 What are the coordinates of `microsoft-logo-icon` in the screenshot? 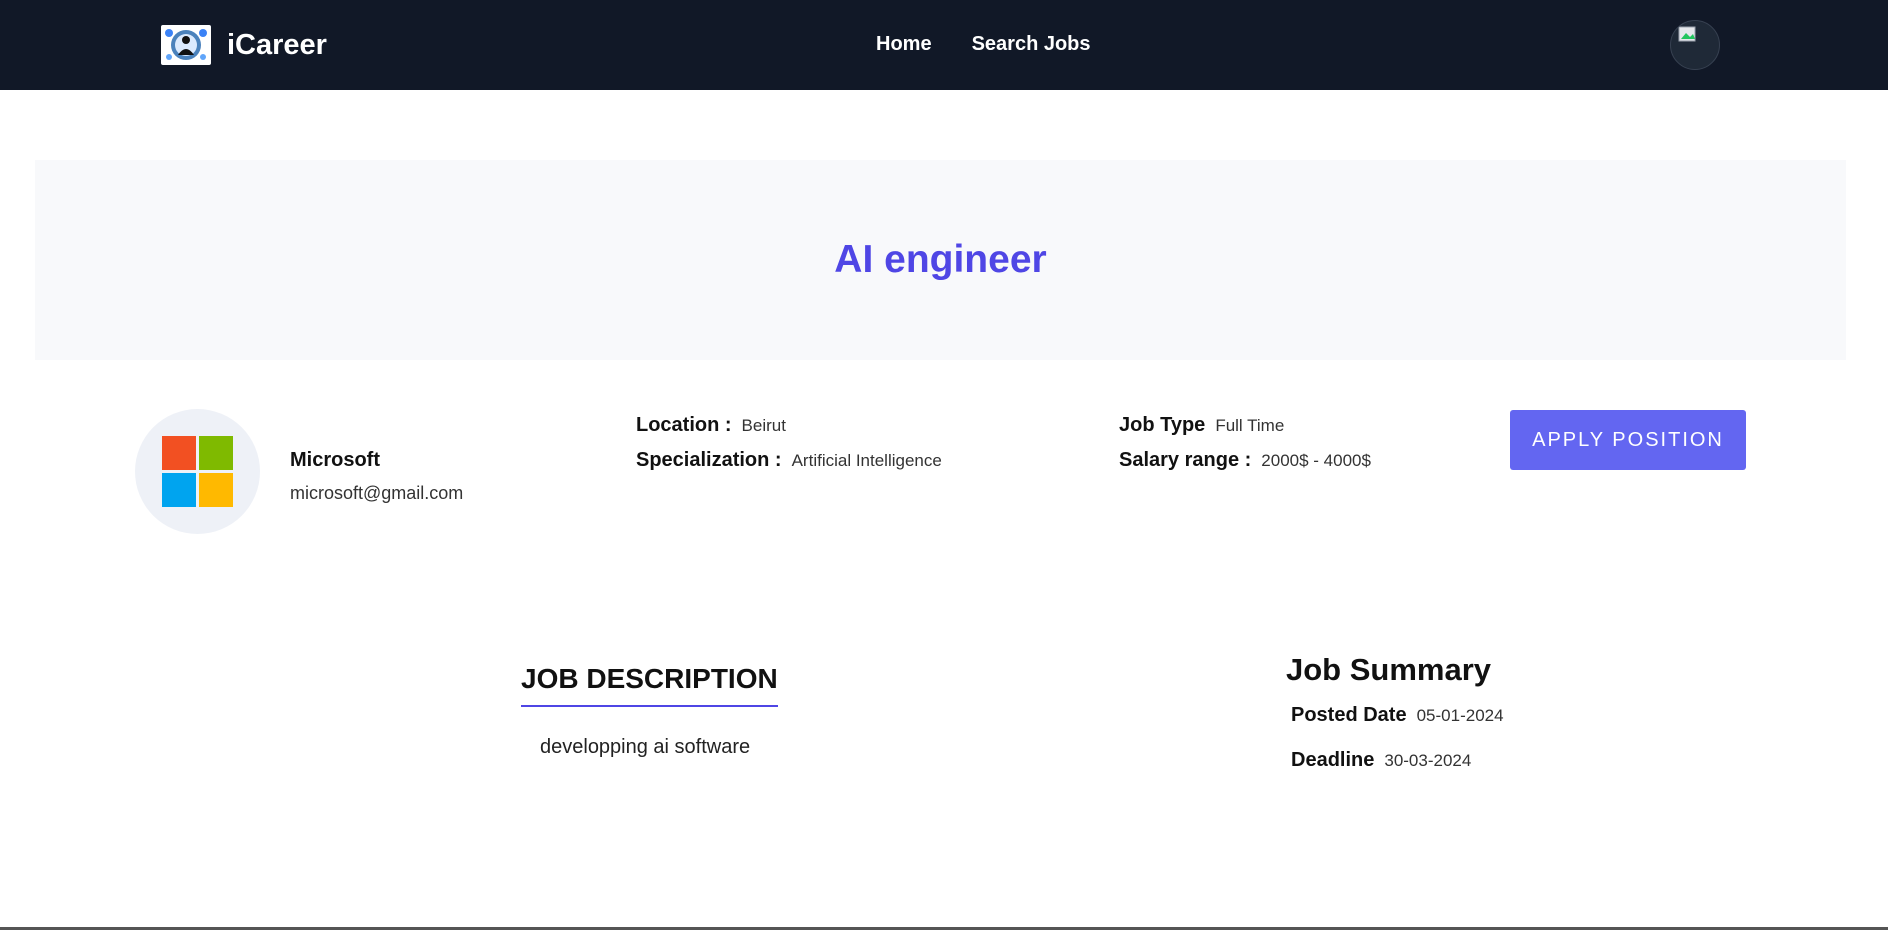 It's located at (197, 471).